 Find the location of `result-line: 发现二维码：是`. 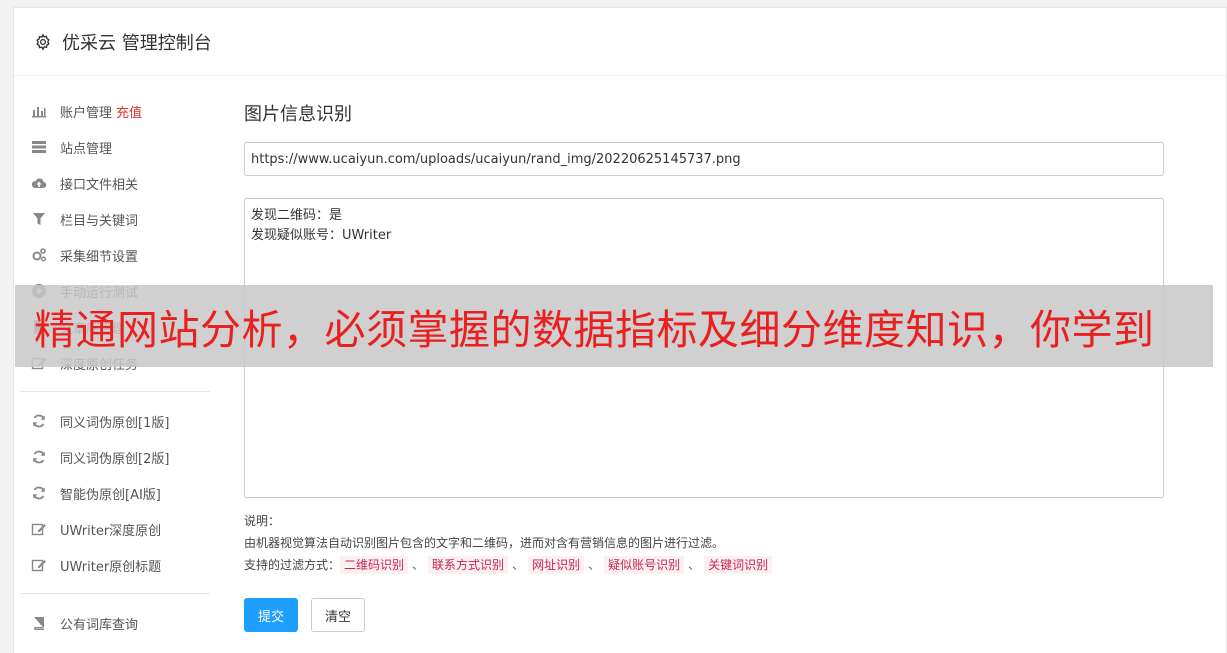

result-line: 发现二维码：是 is located at coordinates (297, 215).